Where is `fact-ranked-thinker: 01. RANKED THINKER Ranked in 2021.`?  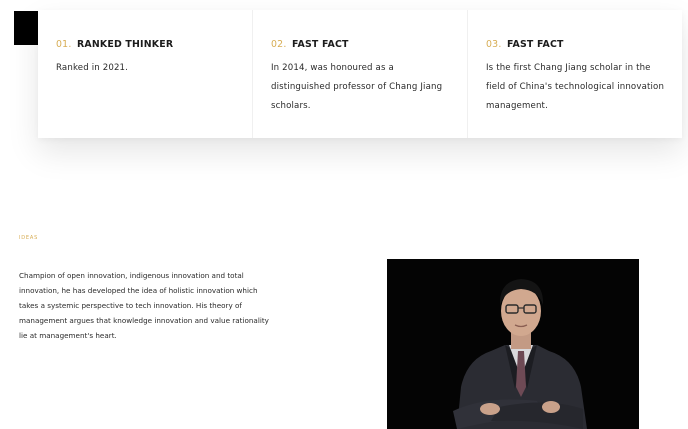 fact-ranked-thinker: 01. RANKED THINKER Ranked in 2021. is located at coordinates (145, 74).